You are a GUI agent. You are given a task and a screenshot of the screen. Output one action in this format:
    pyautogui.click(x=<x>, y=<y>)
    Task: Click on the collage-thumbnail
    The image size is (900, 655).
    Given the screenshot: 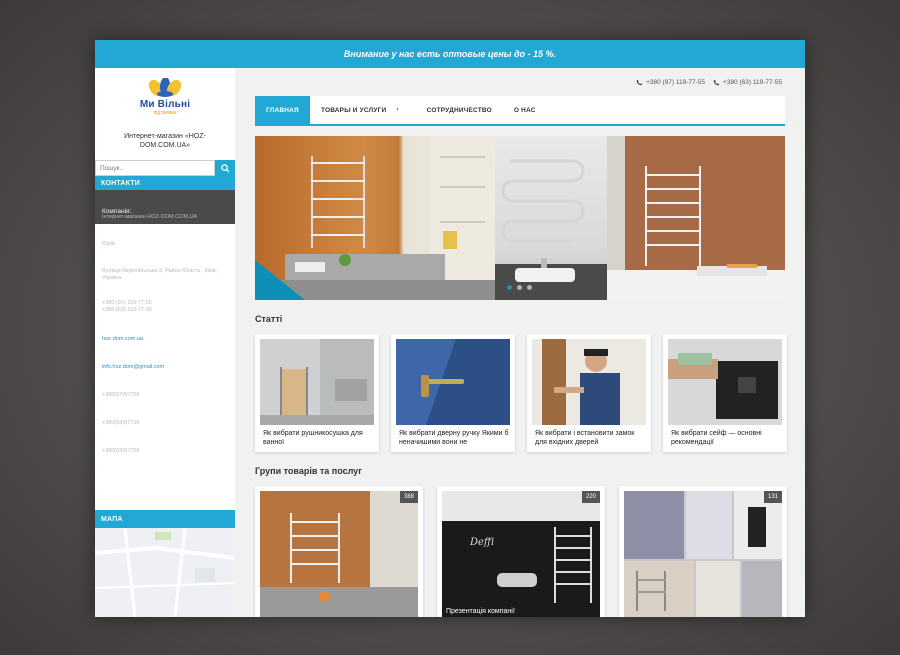 What is the action you would take?
    pyautogui.click(x=703, y=554)
    